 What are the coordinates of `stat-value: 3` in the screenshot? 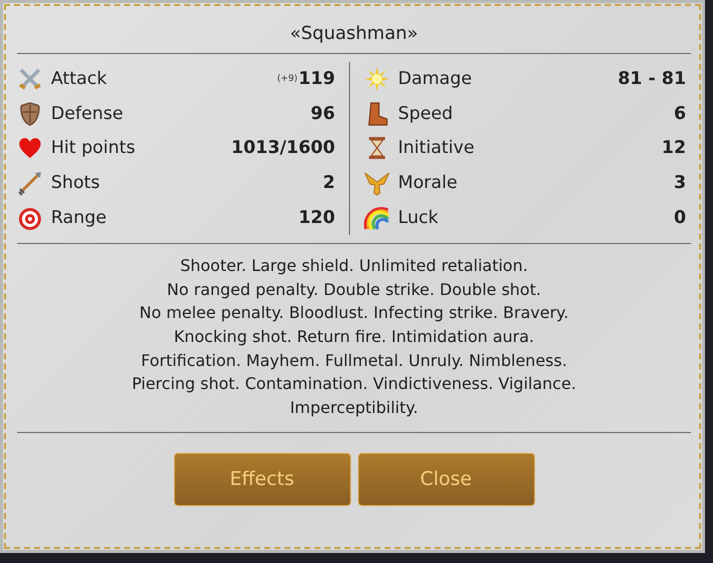 It's located at (680, 183).